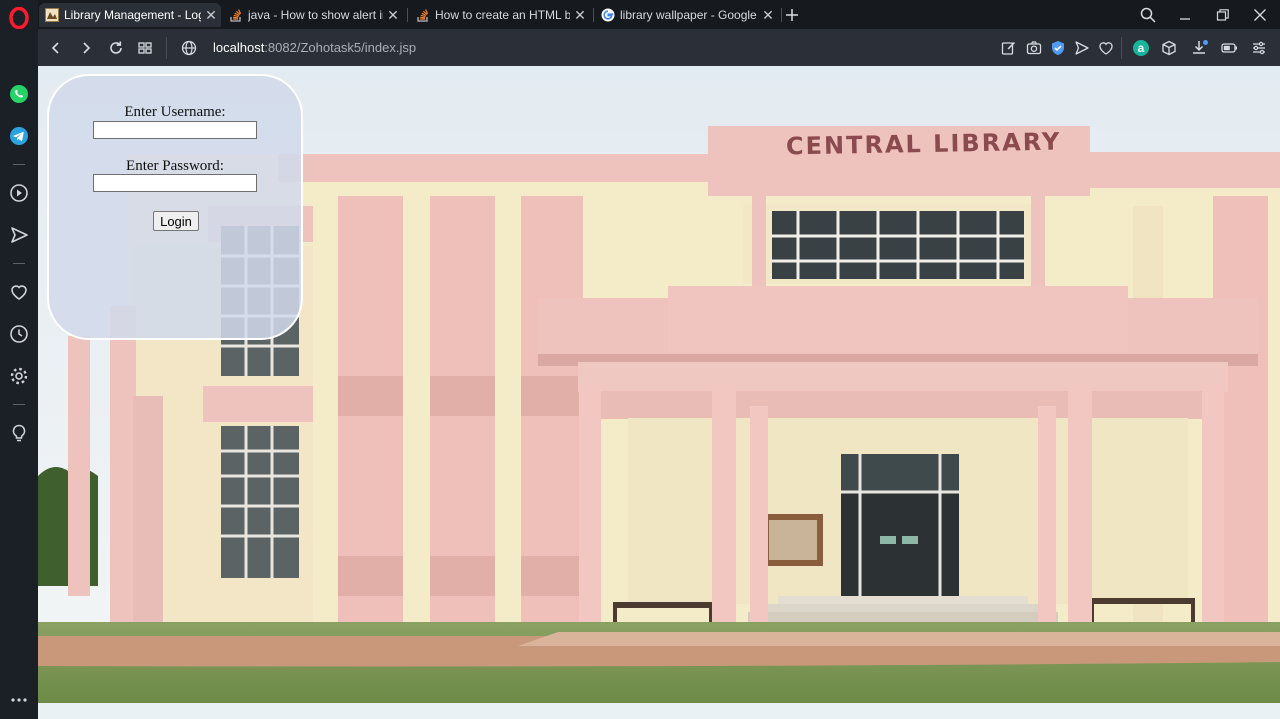  Describe the element at coordinates (239, 47) in the screenshot. I see `url-host: localhost` at that location.